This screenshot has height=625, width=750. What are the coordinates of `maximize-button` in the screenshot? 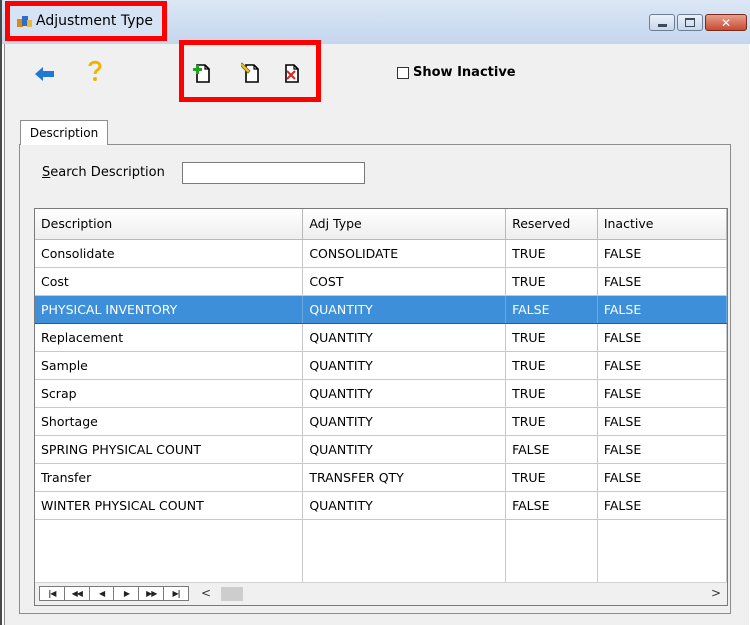 It's located at (690, 22).